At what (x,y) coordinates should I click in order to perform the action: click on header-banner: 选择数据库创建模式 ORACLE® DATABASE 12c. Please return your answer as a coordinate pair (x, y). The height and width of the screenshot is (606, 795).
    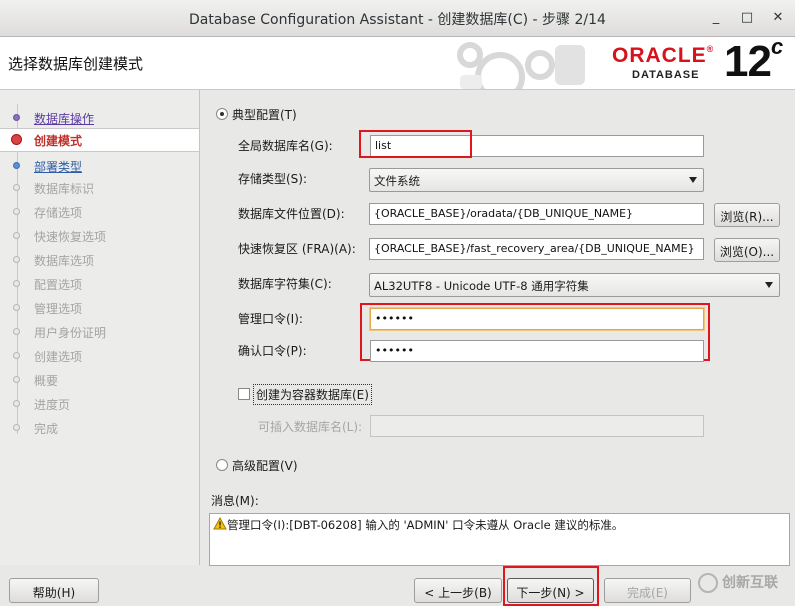
    Looking at the image, I should click on (397, 63).